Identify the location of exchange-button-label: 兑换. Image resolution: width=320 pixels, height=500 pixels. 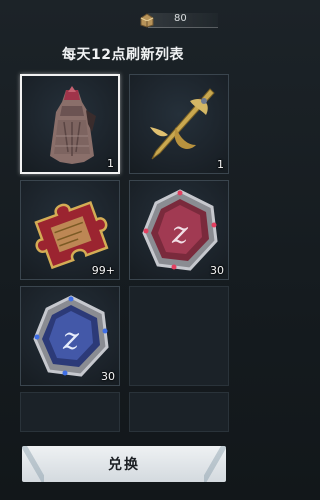
(124, 465).